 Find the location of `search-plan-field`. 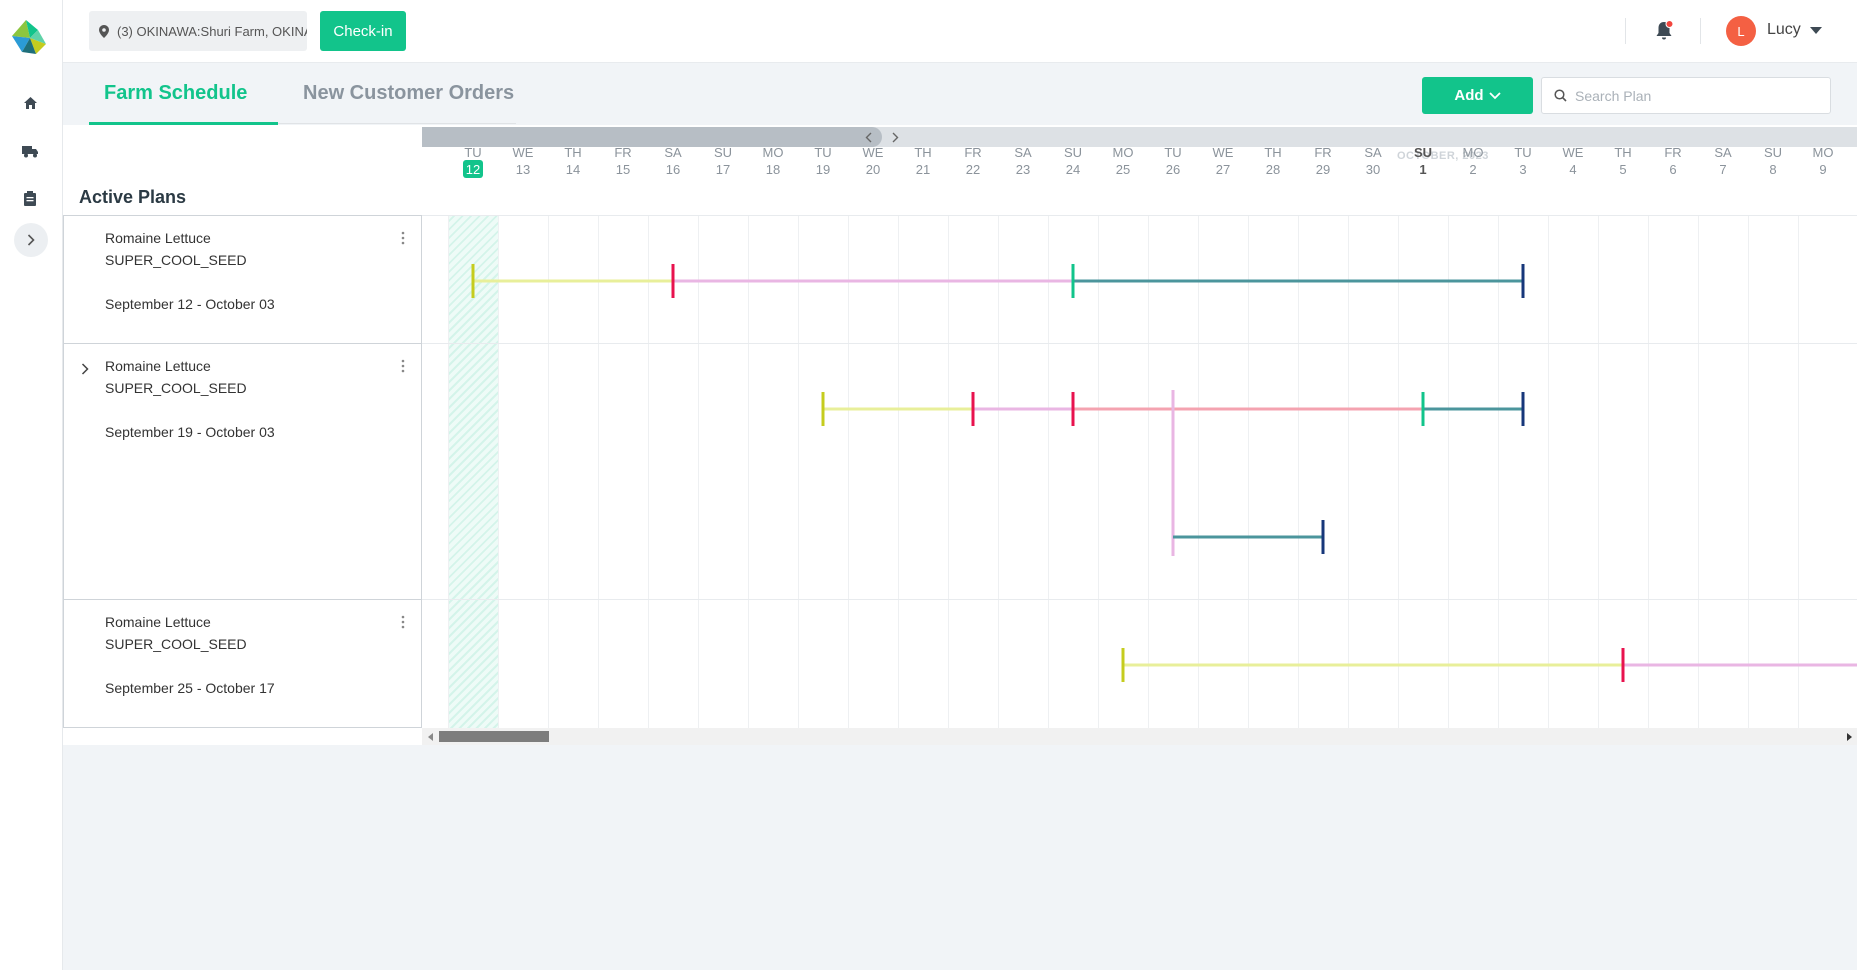

search-plan-field is located at coordinates (1686, 95).